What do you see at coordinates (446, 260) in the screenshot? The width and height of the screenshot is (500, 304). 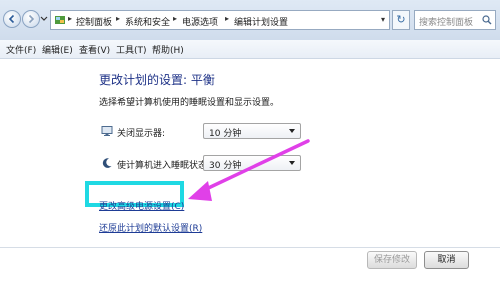 I see `cancel-button: 取消` at bounding box center [446, 260].